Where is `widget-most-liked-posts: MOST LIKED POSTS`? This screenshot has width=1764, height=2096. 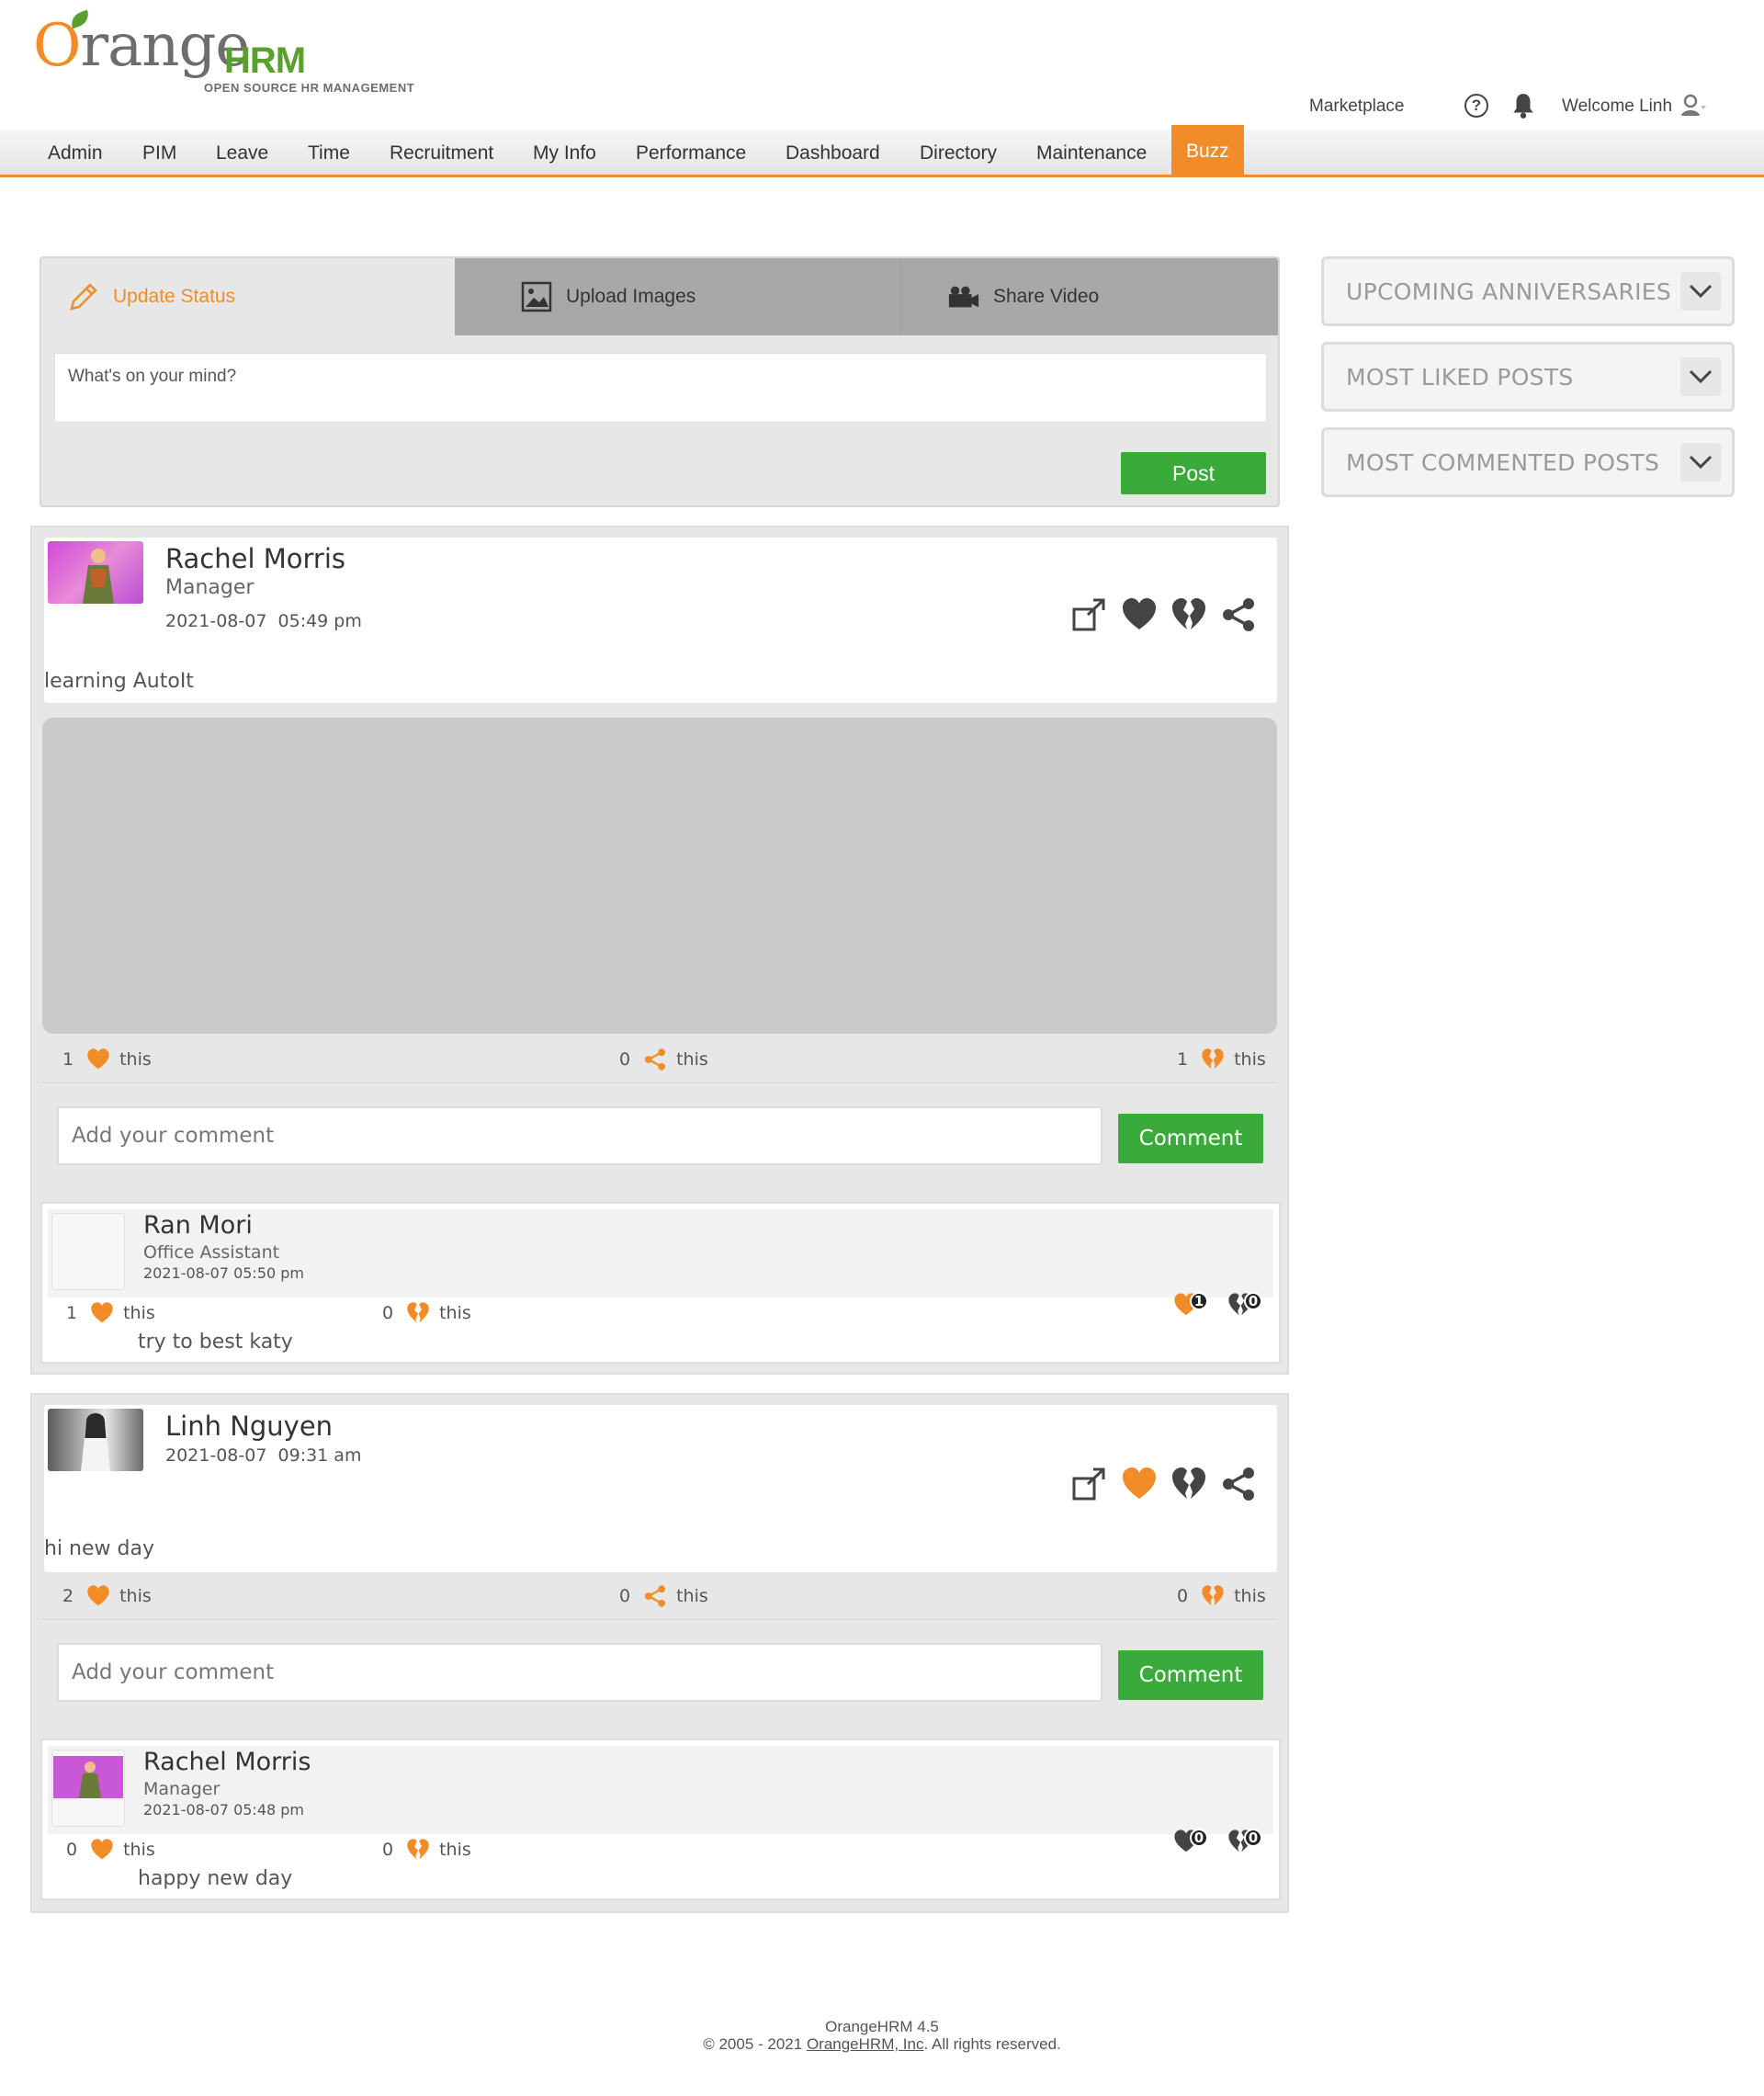 widget-most-liked-posts: MOST LIKED POSTS is located at coordinates (1528, 377).